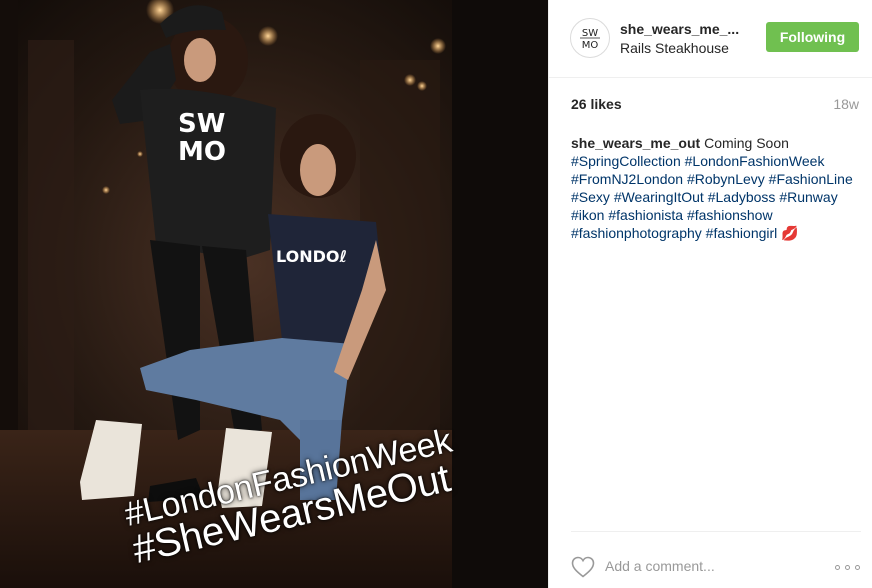 This screenshot has height=588, width=872. Describe the element at coordinates (846, 104) in the screenshot. I see `post-timestamp: 18w` at that location.